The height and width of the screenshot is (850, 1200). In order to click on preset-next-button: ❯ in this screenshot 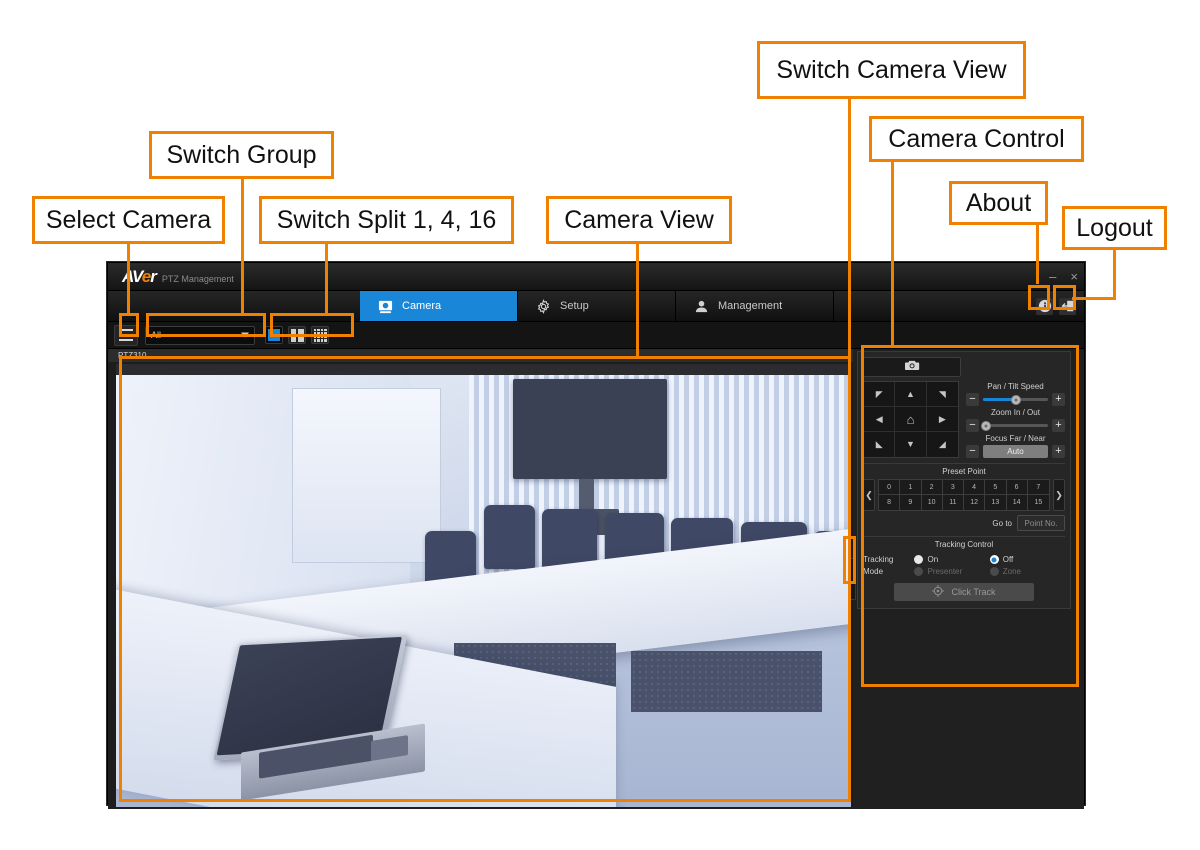, I will do `click(1059, 495)`.